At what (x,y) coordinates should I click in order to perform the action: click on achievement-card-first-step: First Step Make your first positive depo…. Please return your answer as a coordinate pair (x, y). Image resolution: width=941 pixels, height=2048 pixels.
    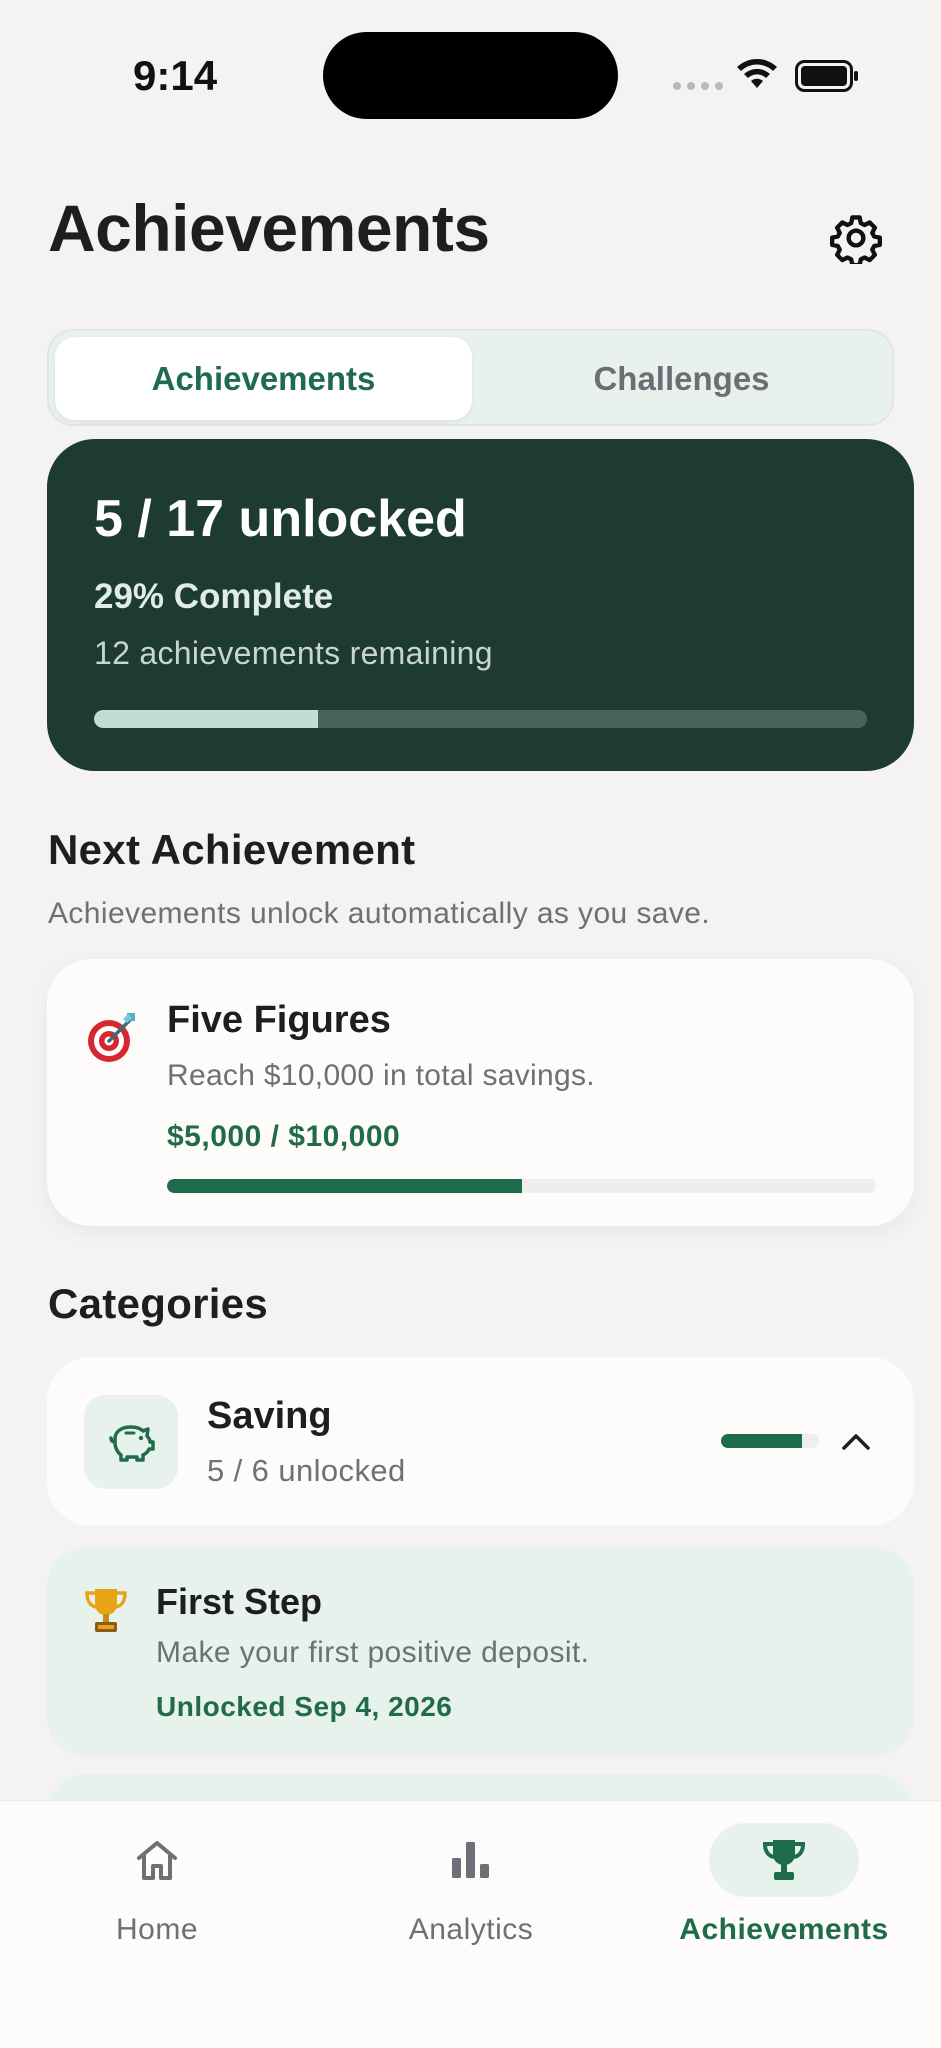
    Looking at the image, I should click on (480, 1651).